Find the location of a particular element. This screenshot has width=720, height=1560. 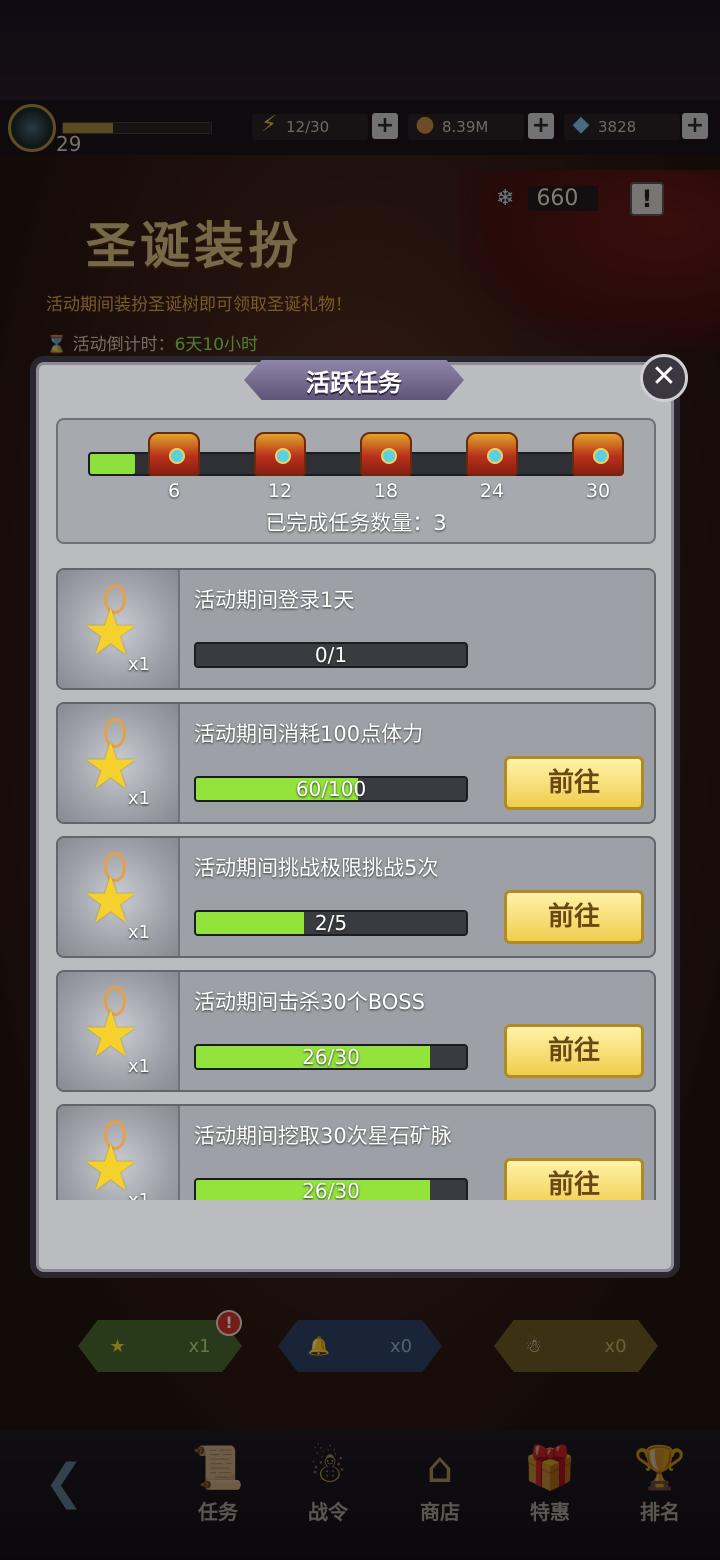

task-name: 活动期间挑战极限挑战5次 is located at coordinates (316, 868).